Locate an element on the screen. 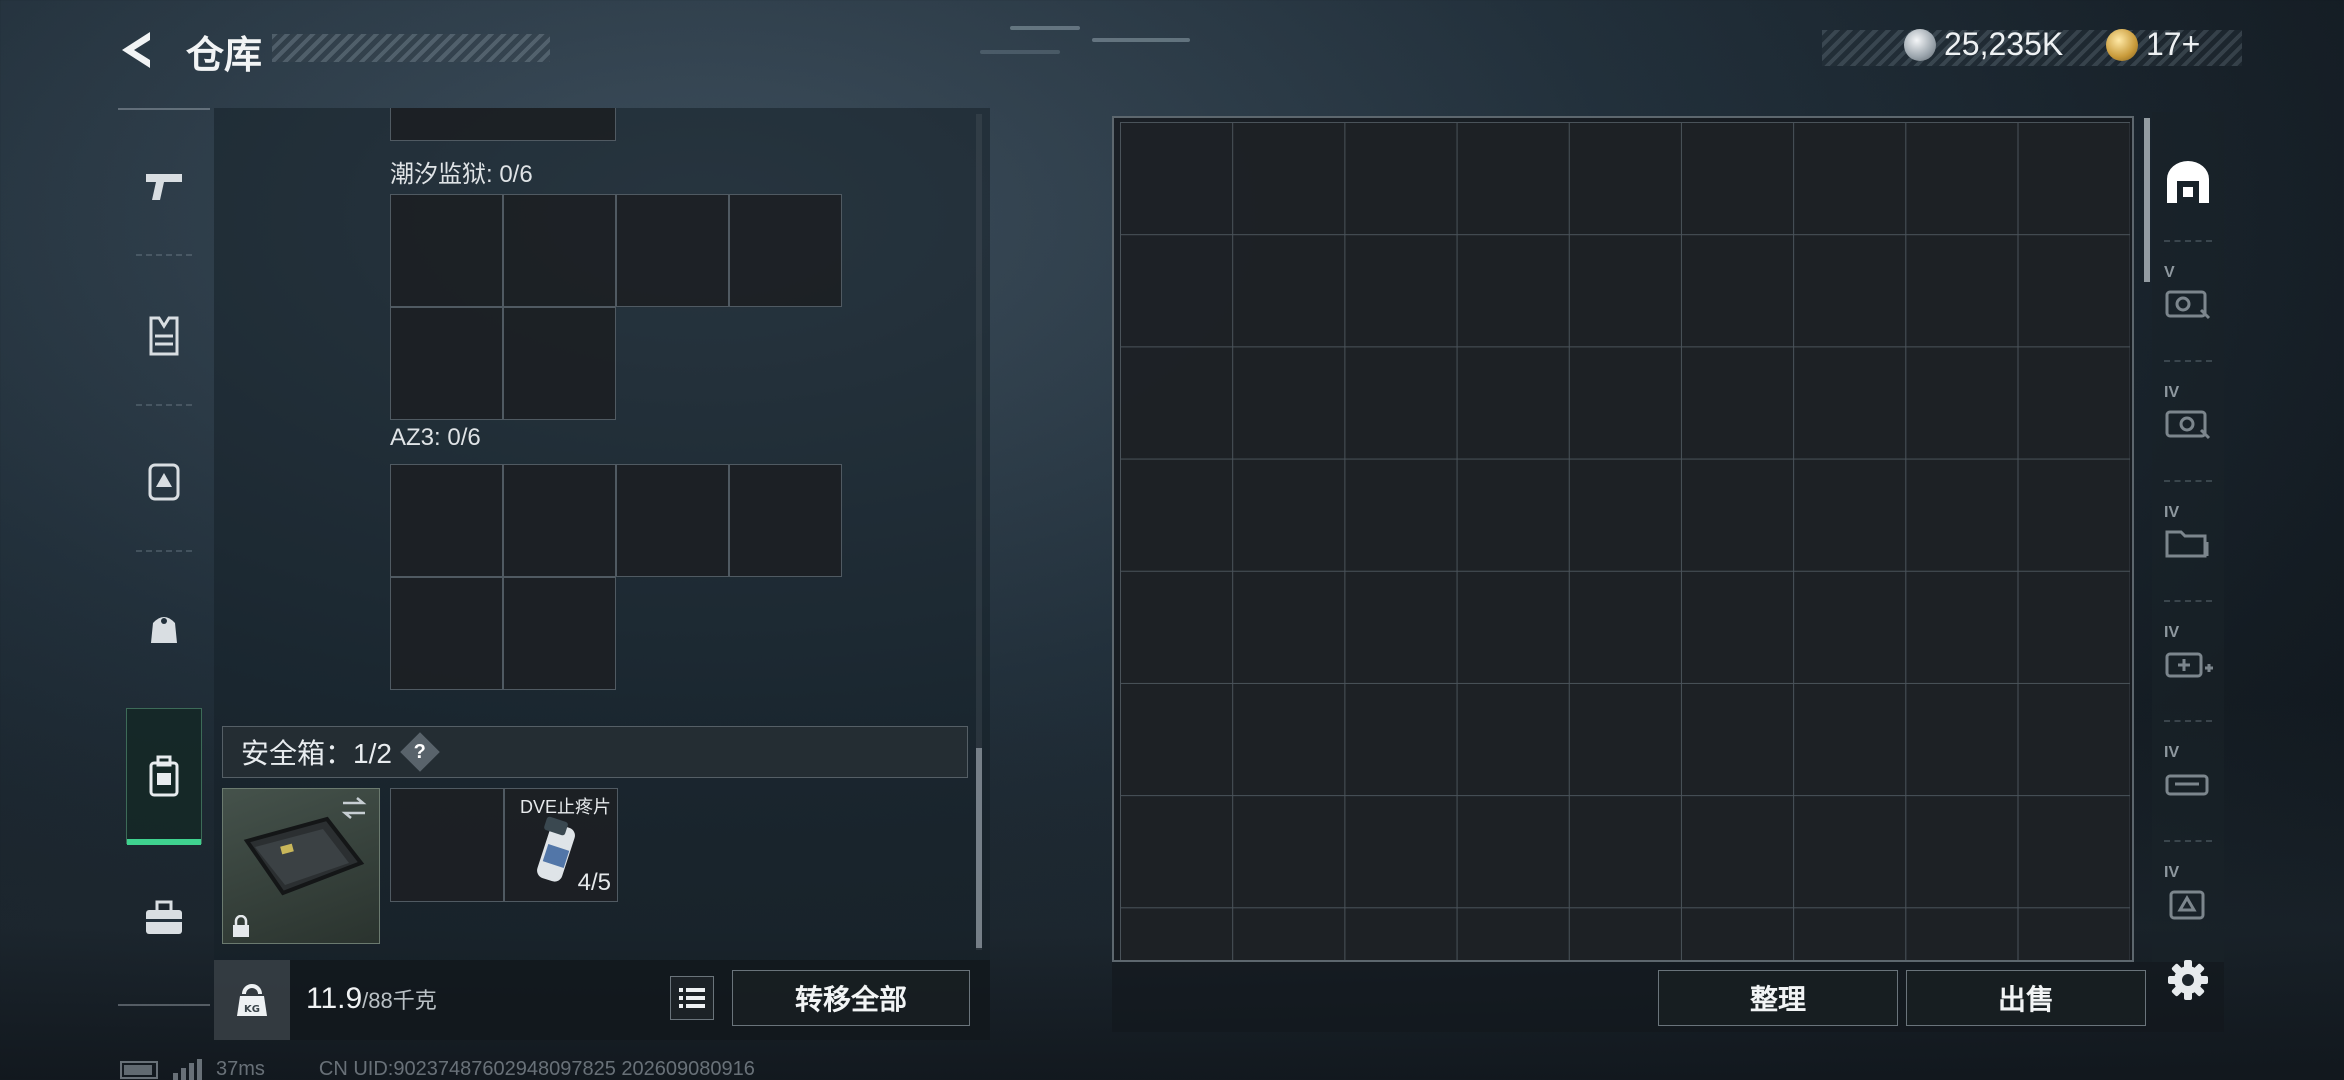 Image resolution: width=2344 pixels, height=1080 pixels. list-icon is located at coordinates (692, 998).